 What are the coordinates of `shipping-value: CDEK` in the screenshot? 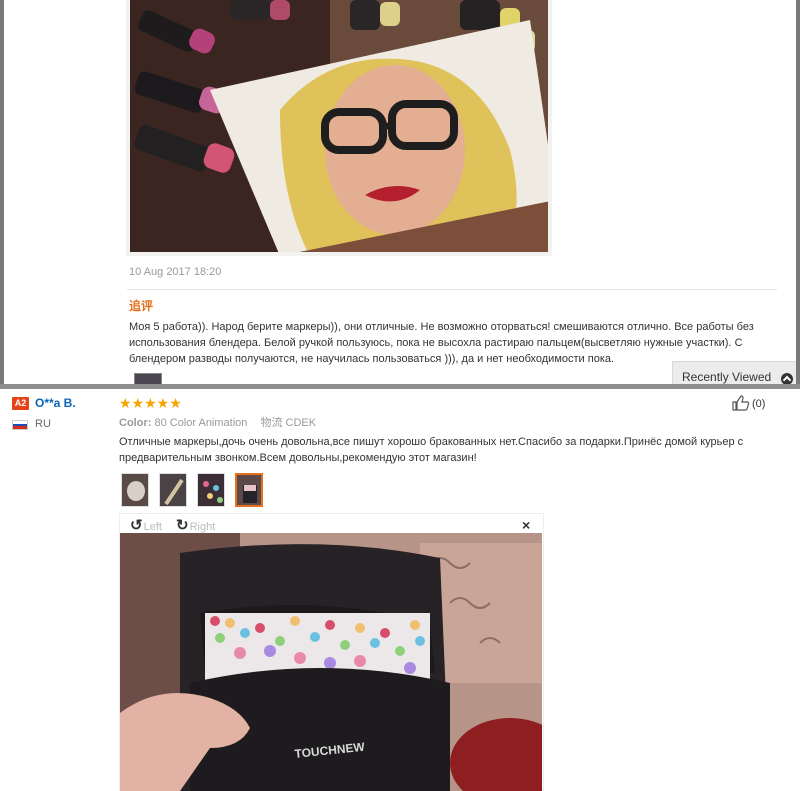 It's located at (301, 423).